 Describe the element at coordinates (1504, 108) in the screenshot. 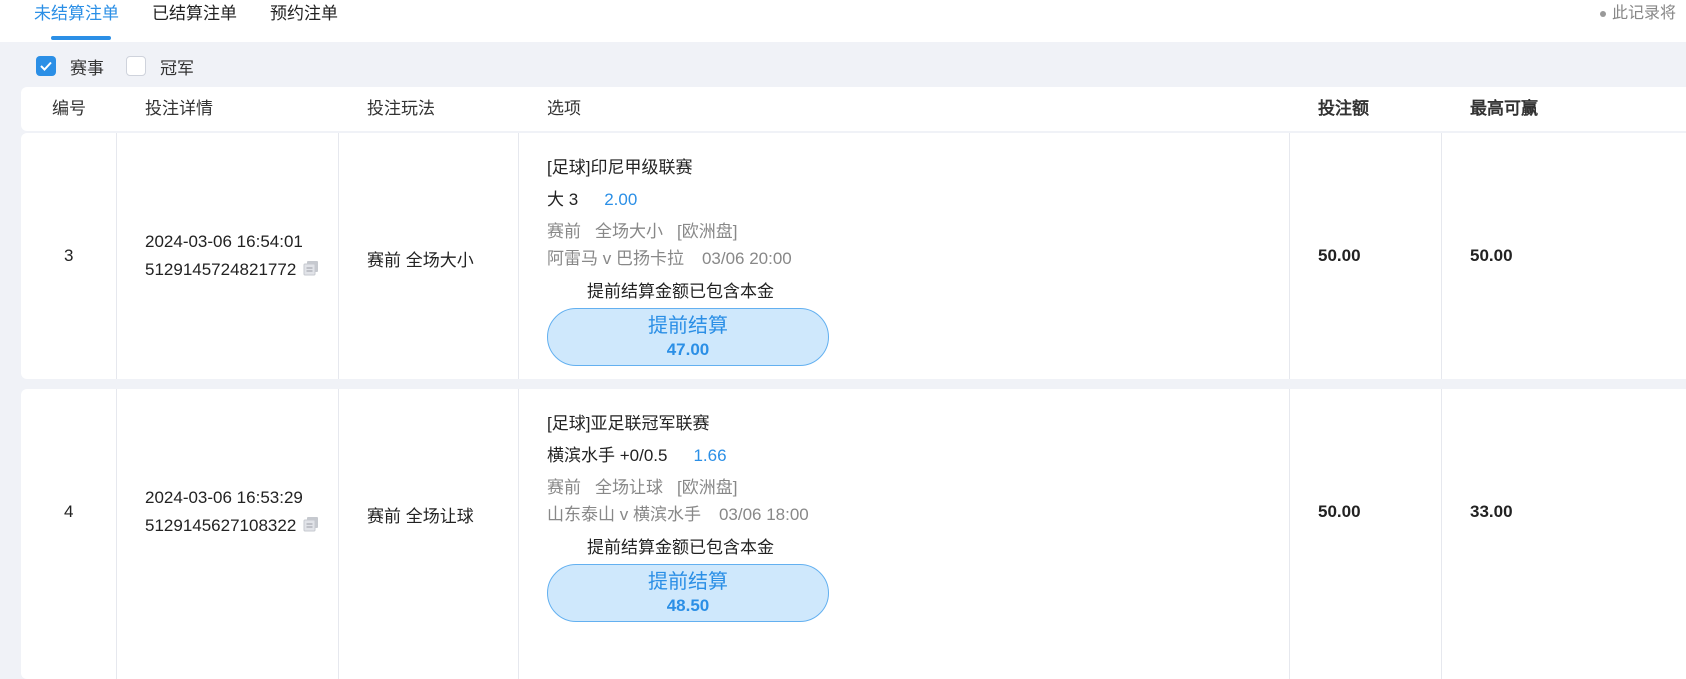

I see `col-max-win: 最高可赢` at that location.